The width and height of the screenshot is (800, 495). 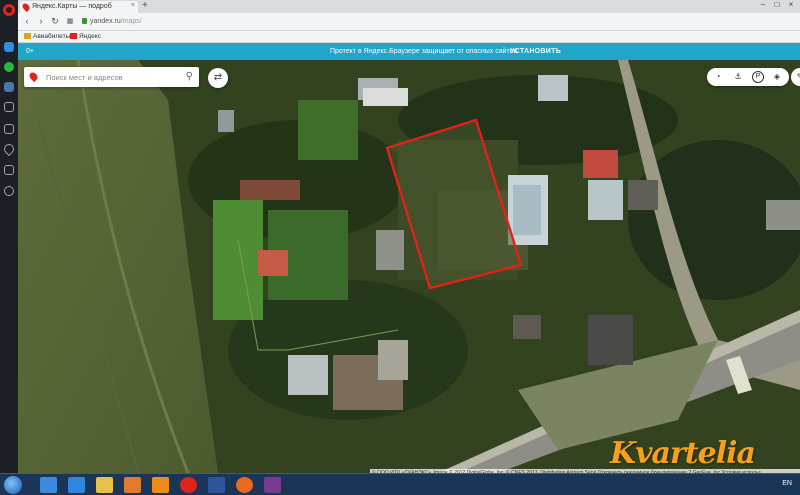 I want to click on snapshot-icon, so click(x=9, y=107).